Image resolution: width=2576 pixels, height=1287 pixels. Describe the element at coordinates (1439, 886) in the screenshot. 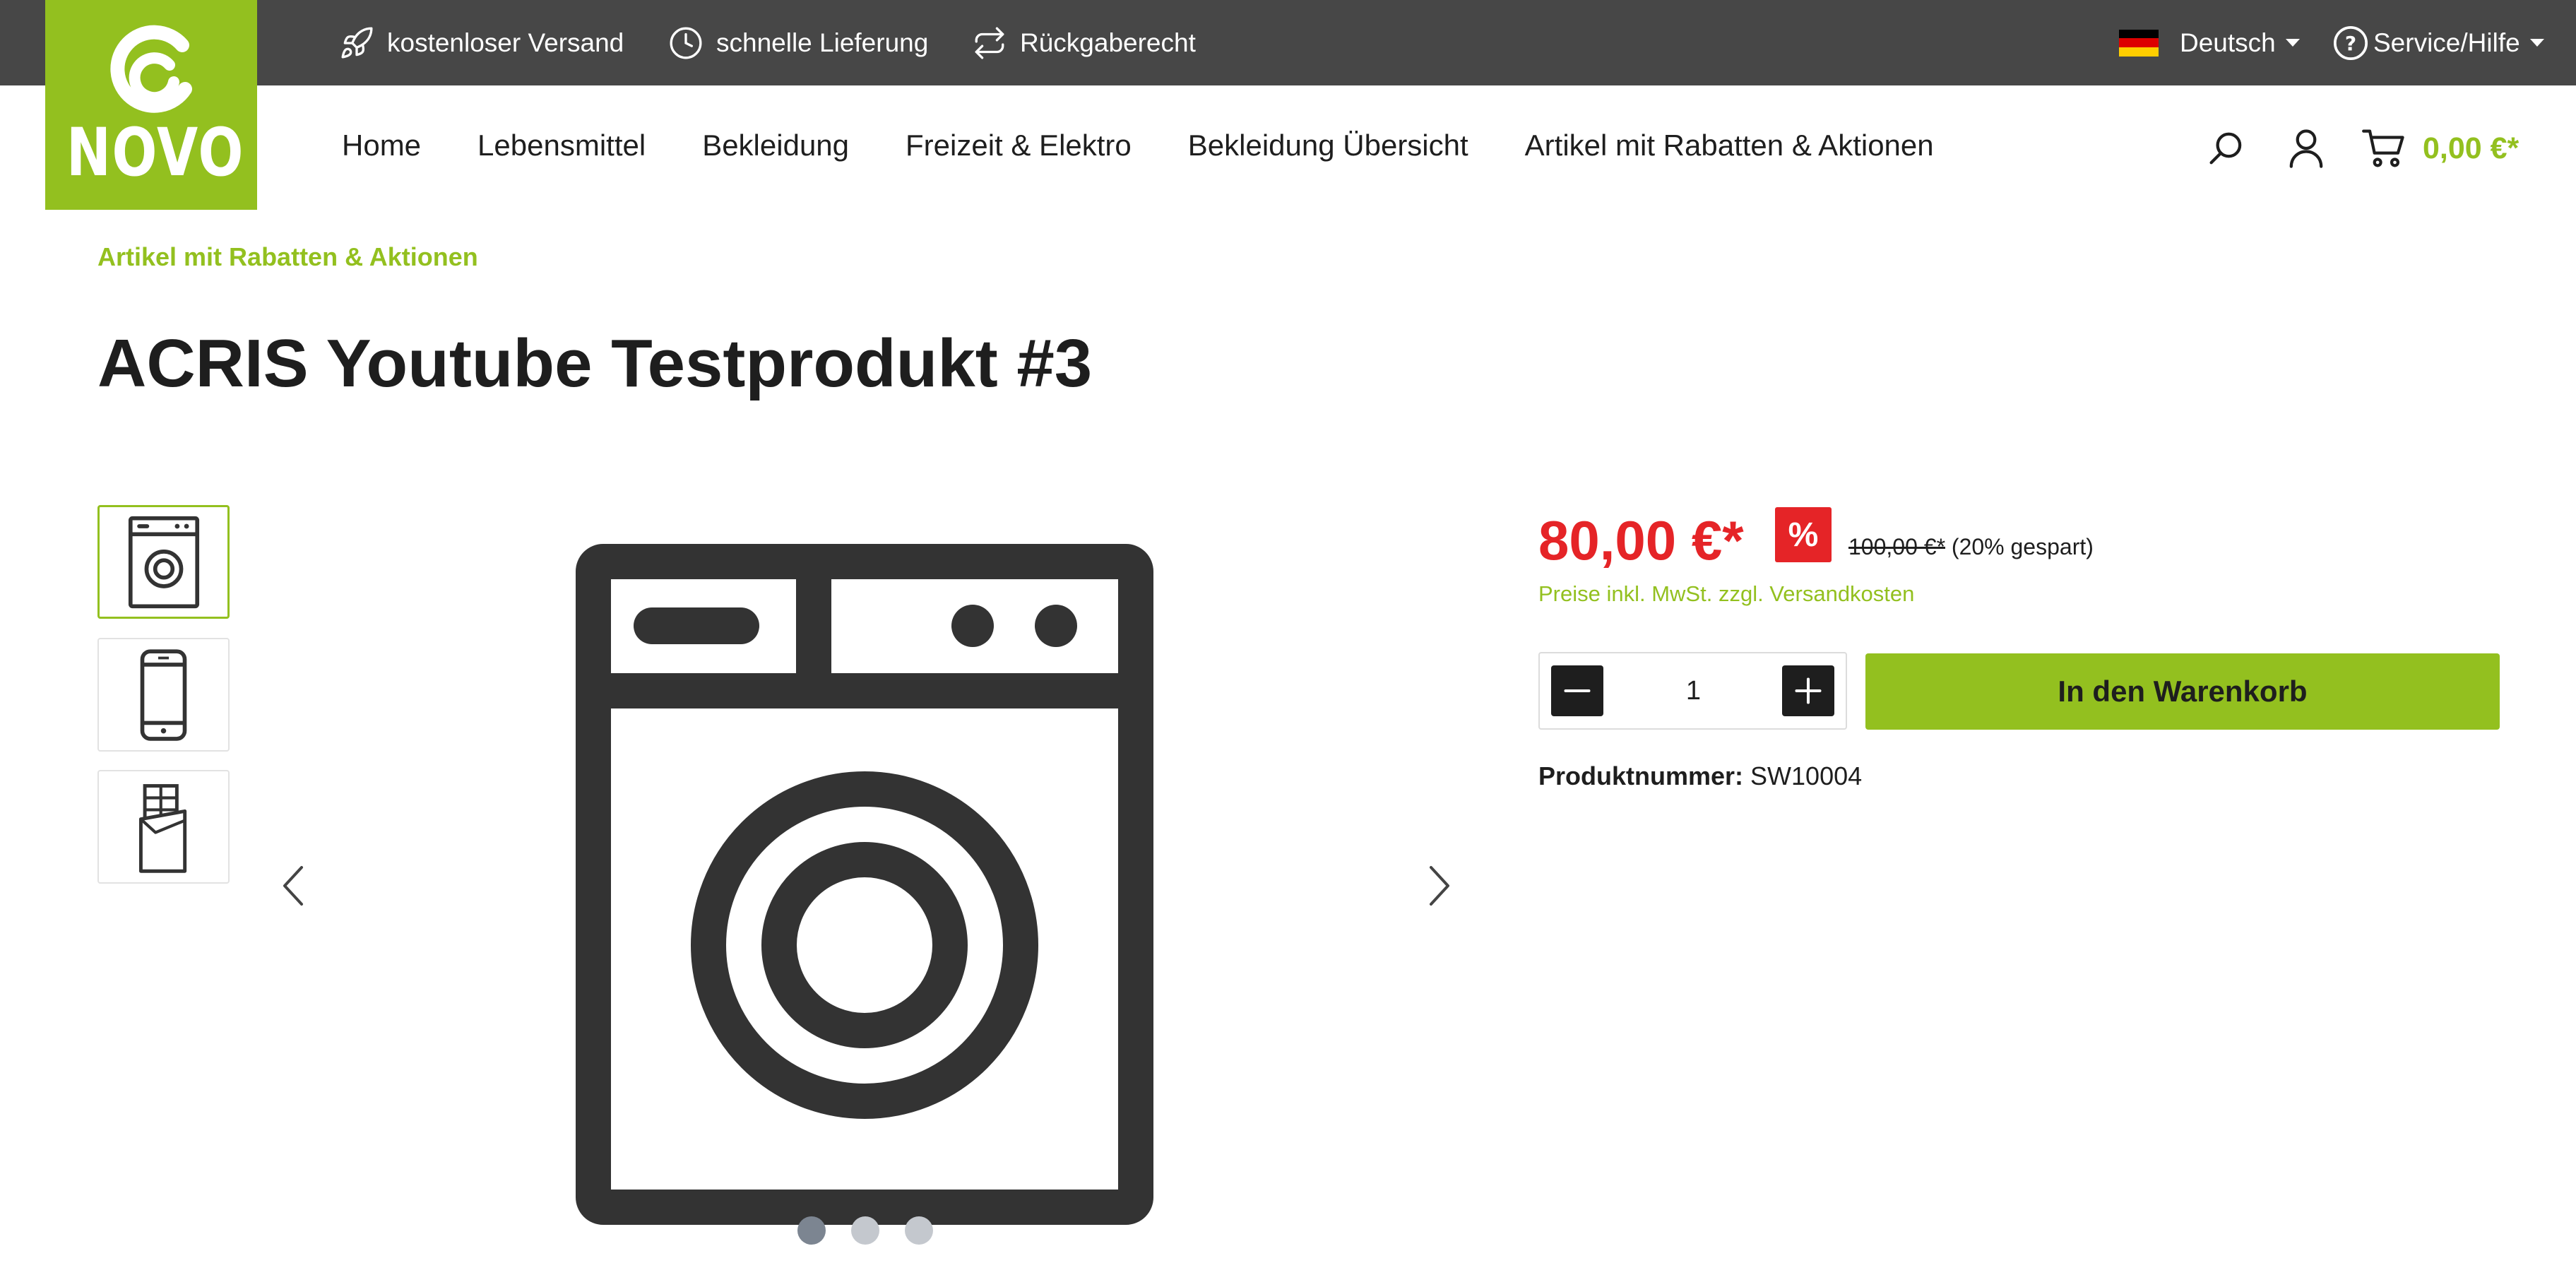

I see `slider-next-arrow-icon` at that location.